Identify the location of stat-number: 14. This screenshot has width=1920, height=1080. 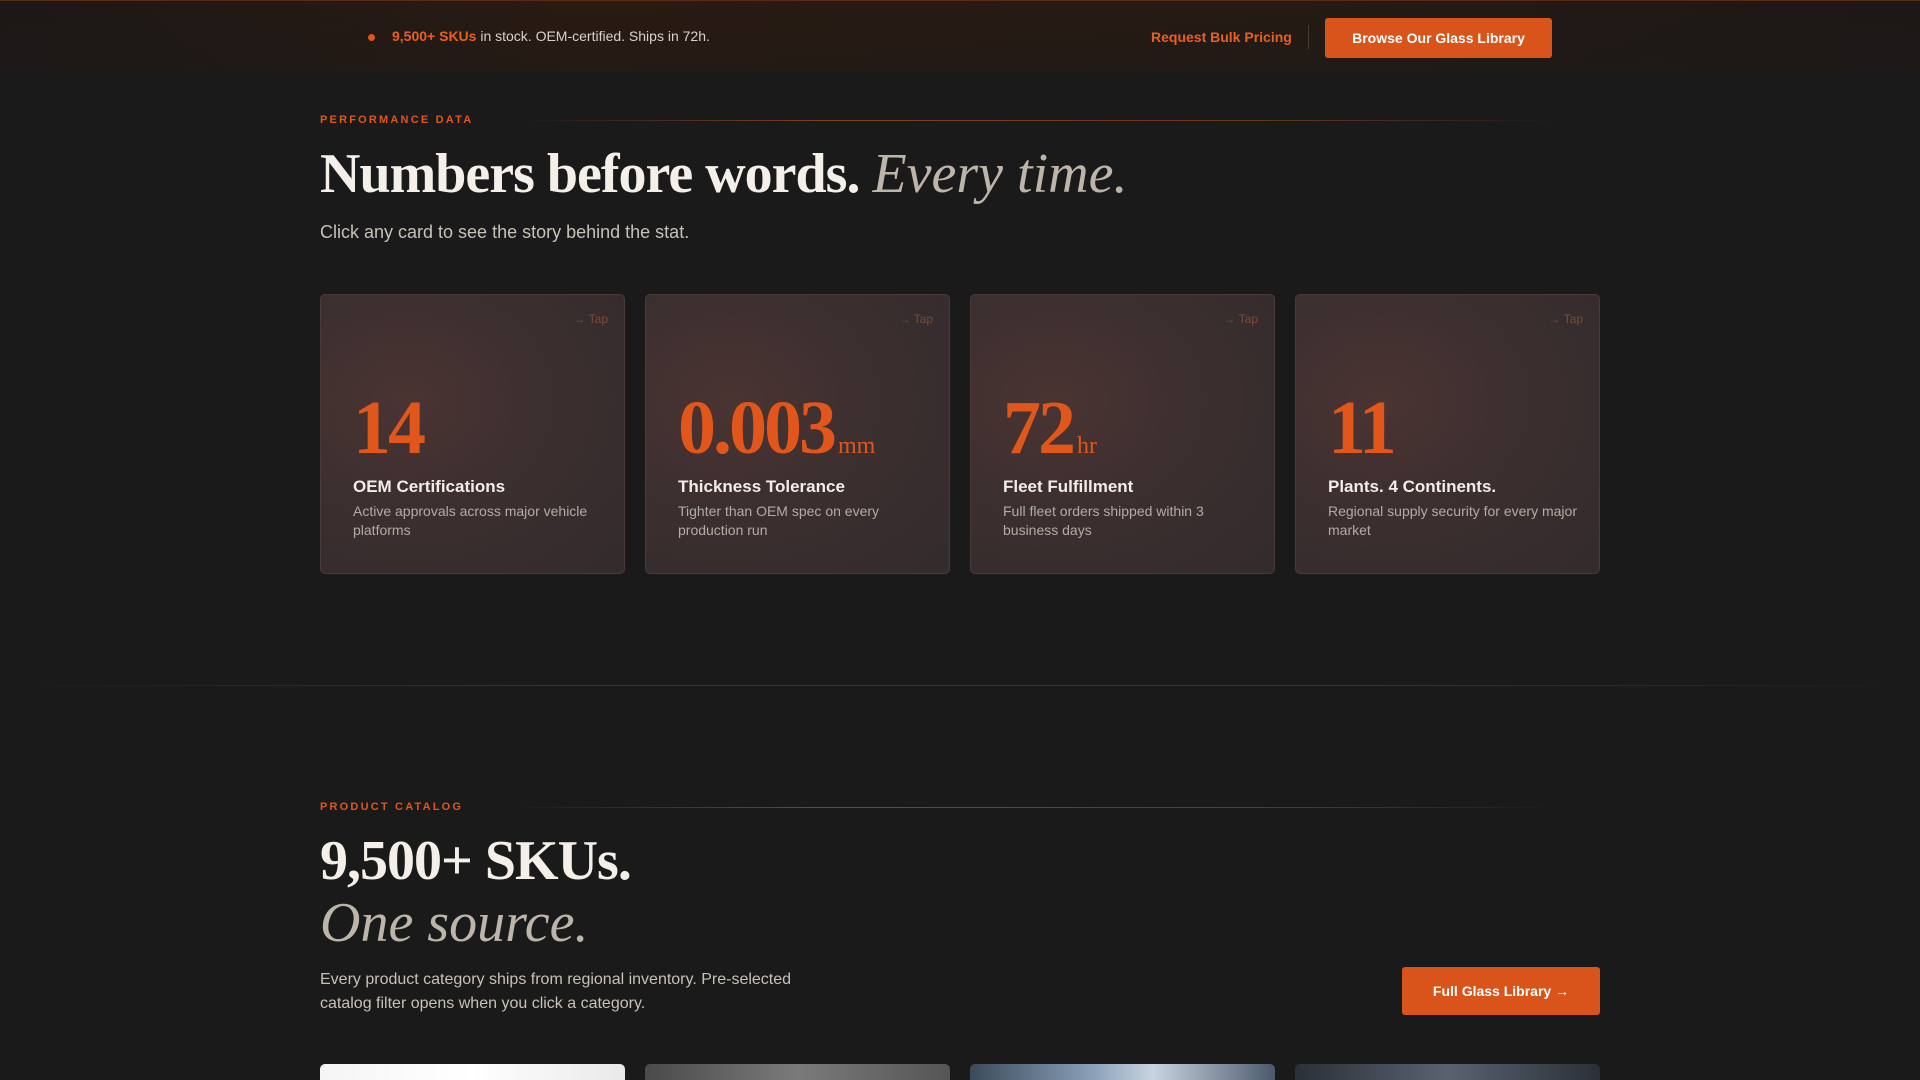
(389, 428).